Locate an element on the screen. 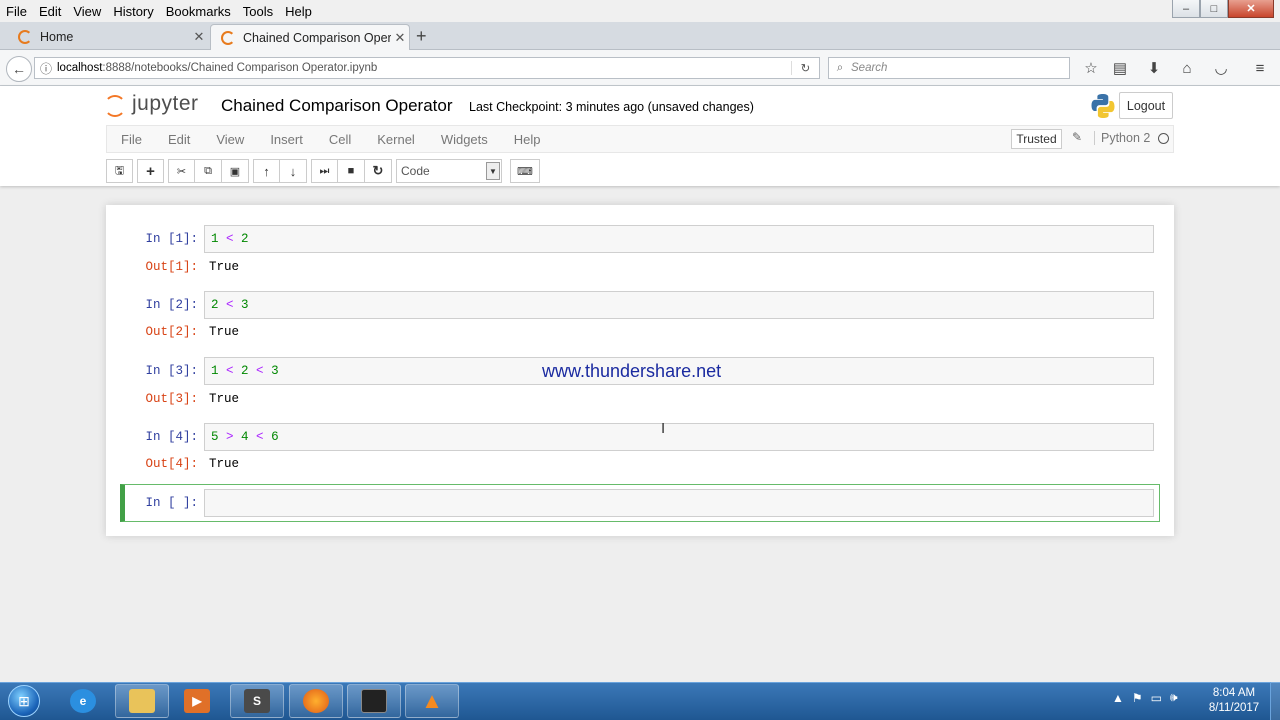  tab-bar: Home ✕ Chained Comparison Operat ✕ is located at coordinates (640, 36).